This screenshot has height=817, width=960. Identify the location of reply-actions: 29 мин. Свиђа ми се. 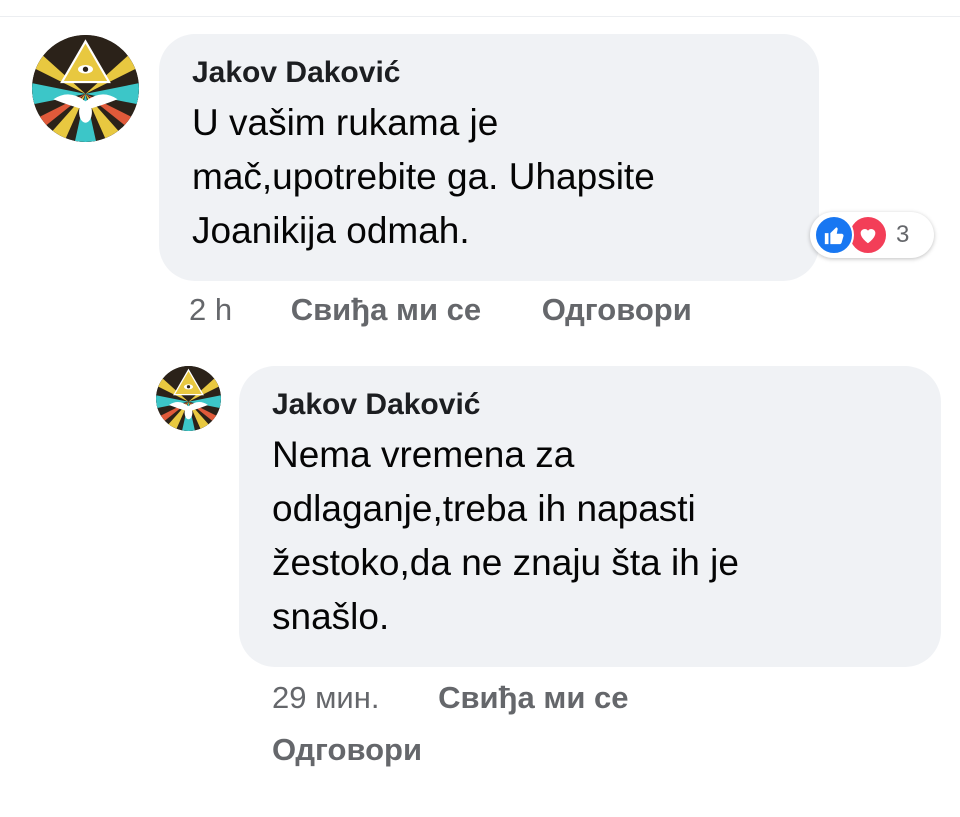
(450, 698).